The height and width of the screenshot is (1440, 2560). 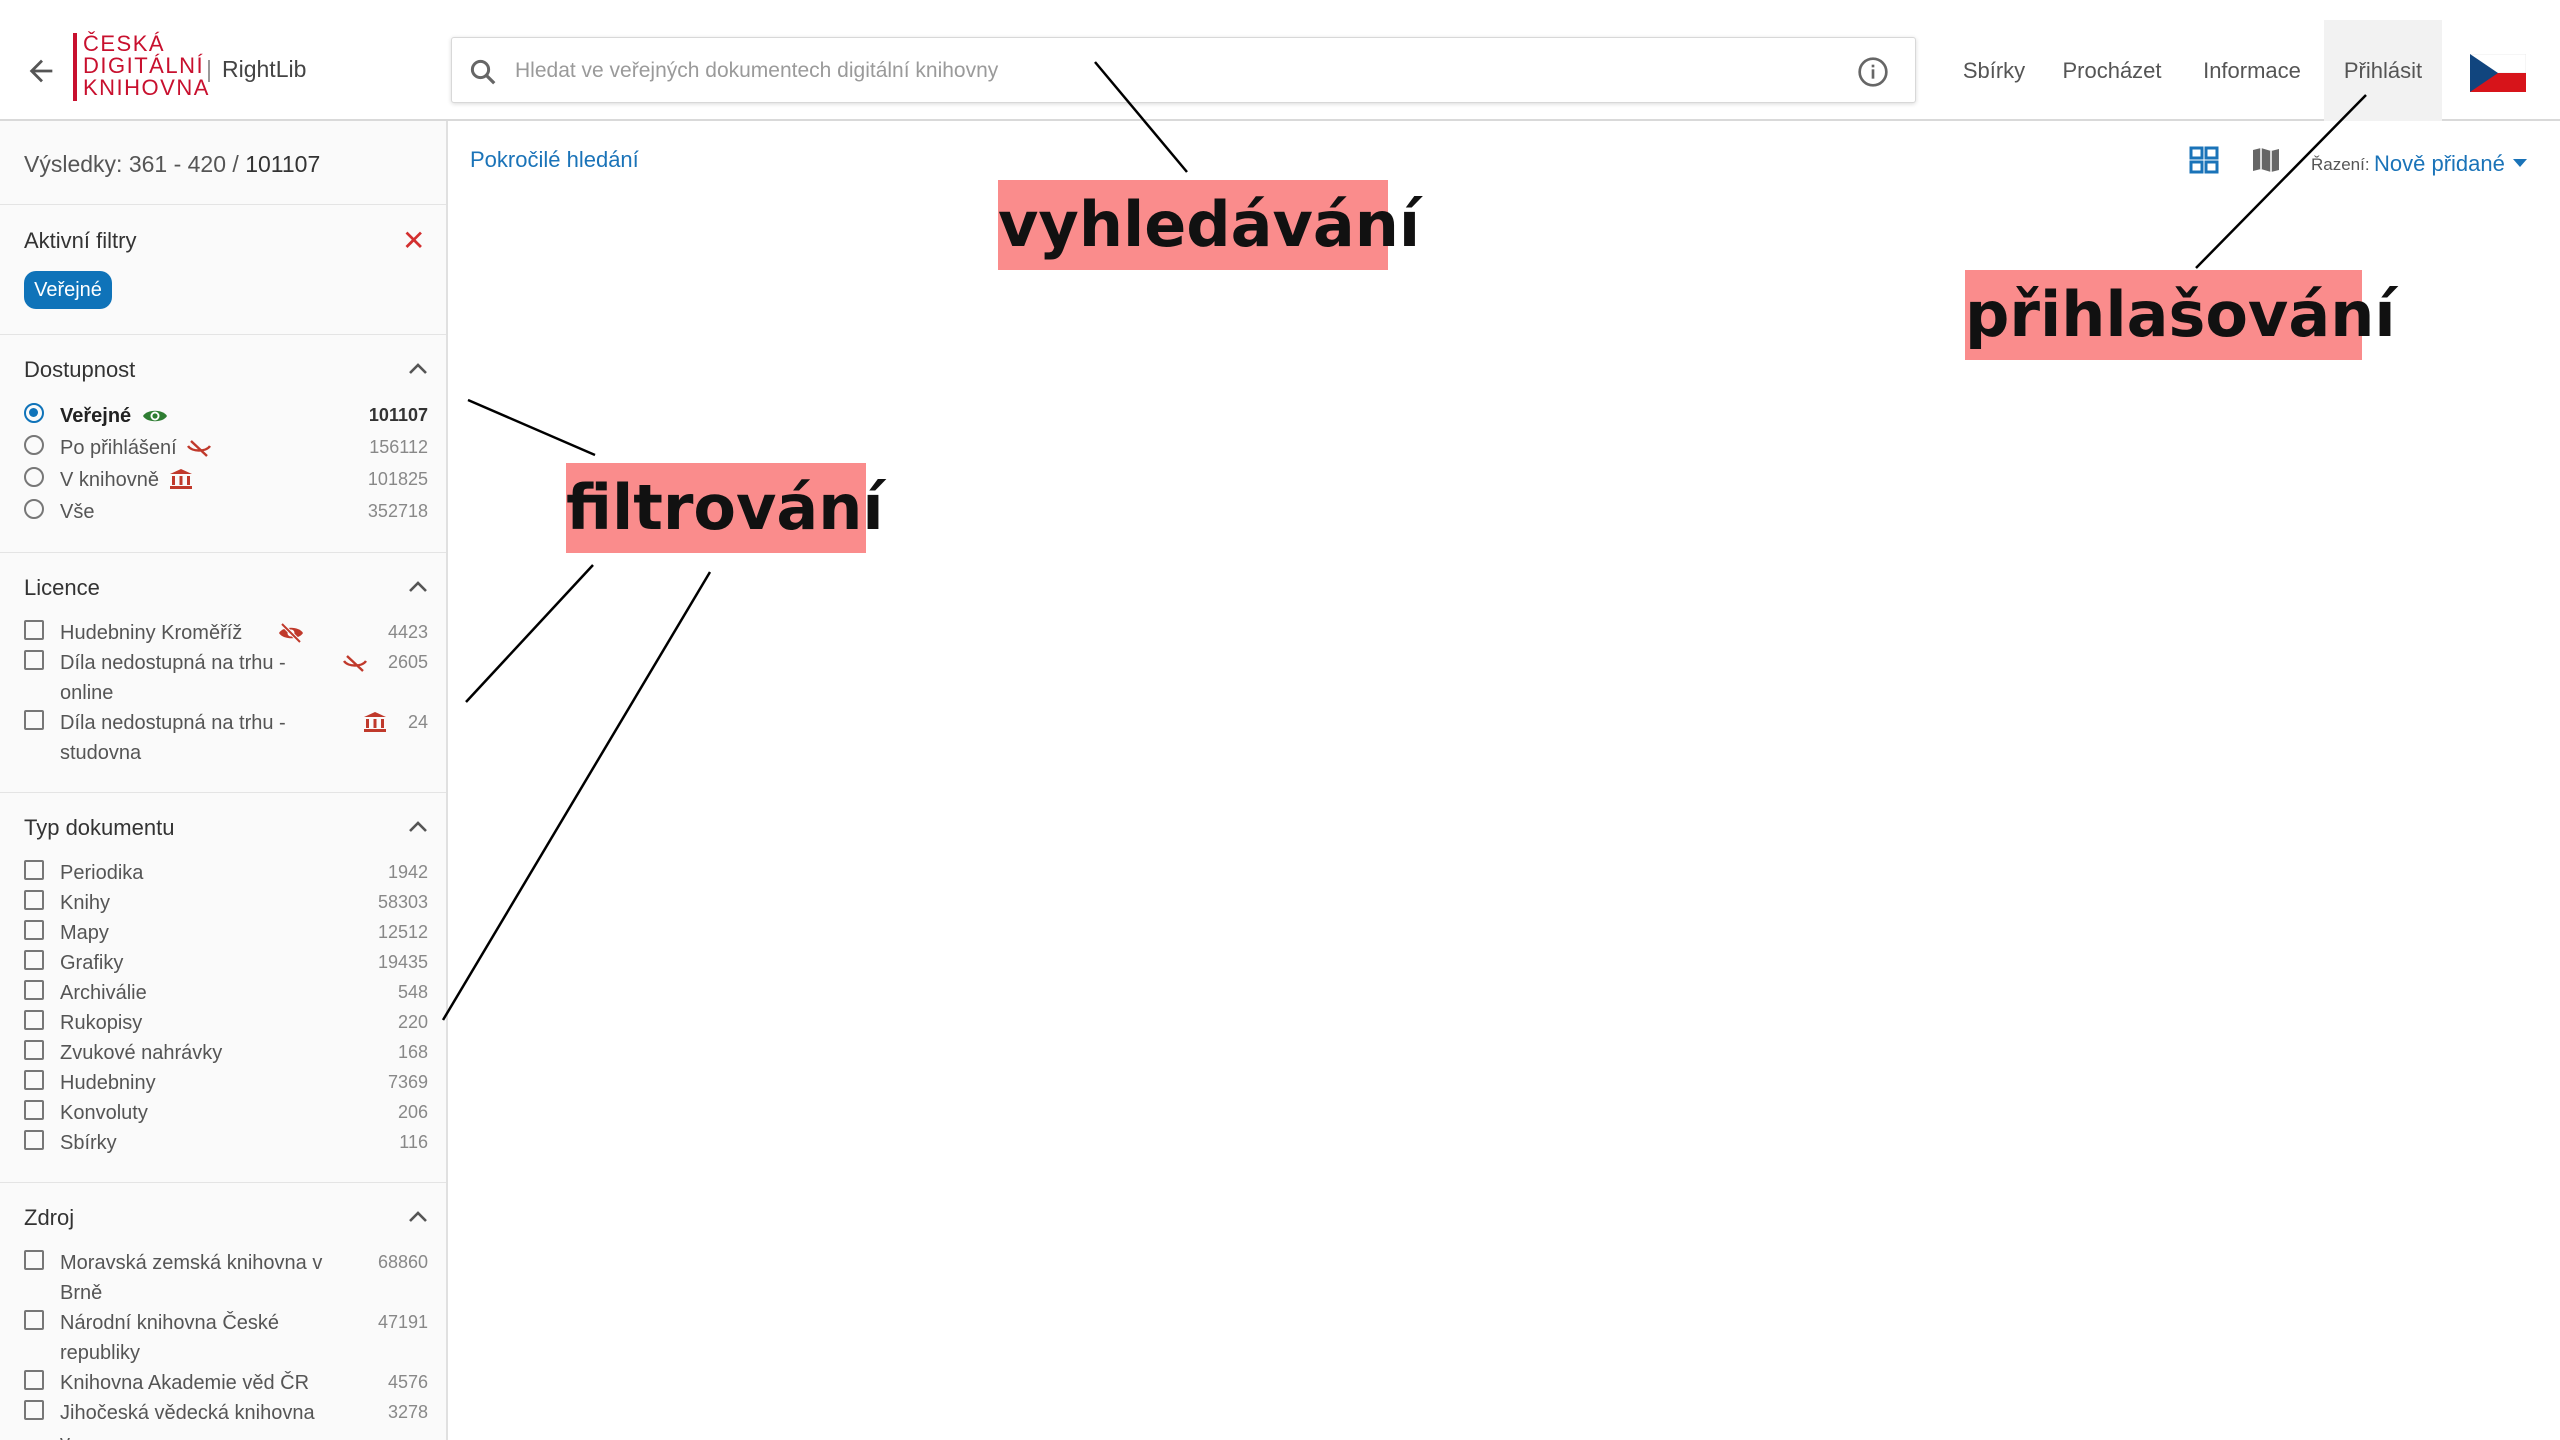 I want to click on filter-label: V knihovně, so click(x=109, y=480).